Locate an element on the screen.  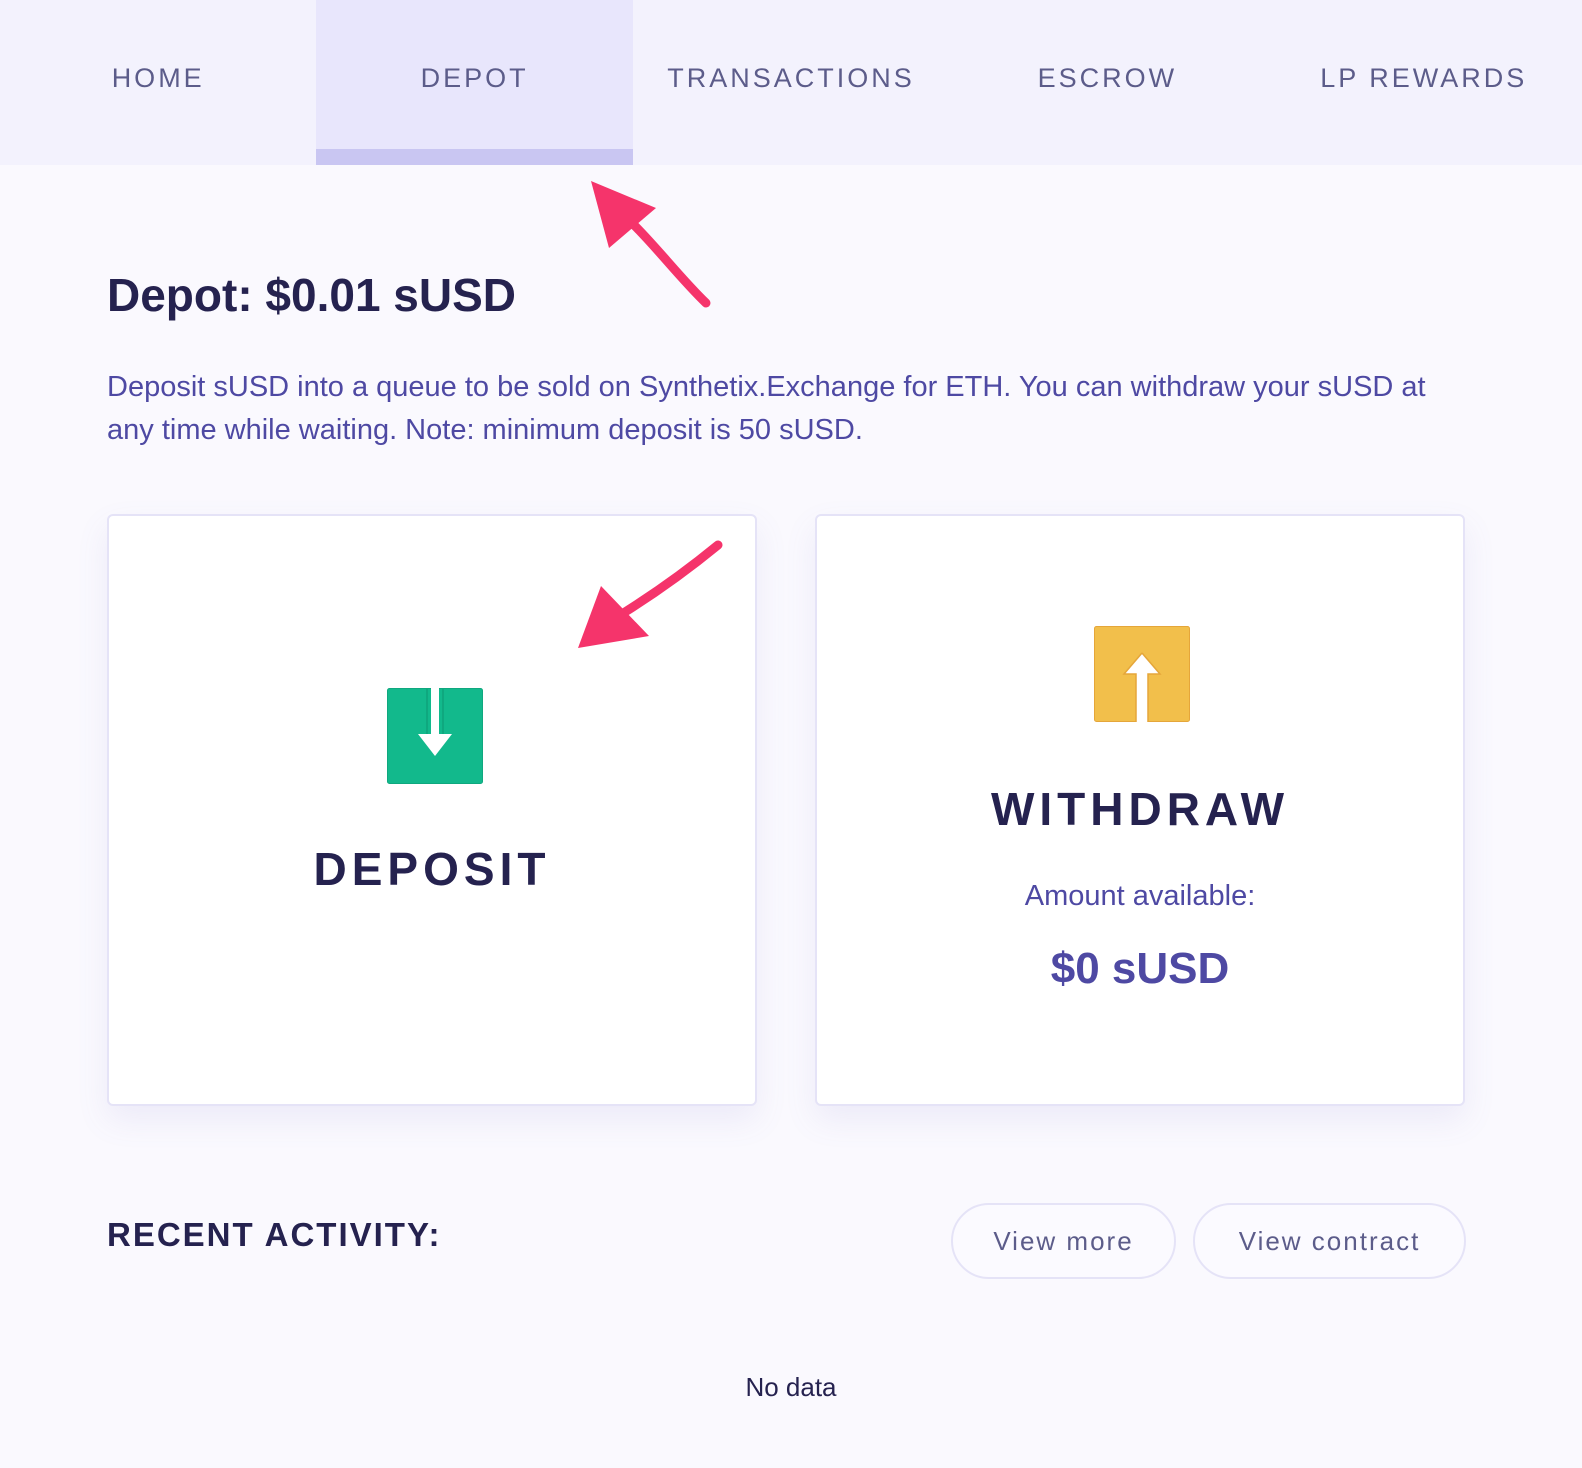
view-more-button: View more is located at coordinates (1063, 1241).